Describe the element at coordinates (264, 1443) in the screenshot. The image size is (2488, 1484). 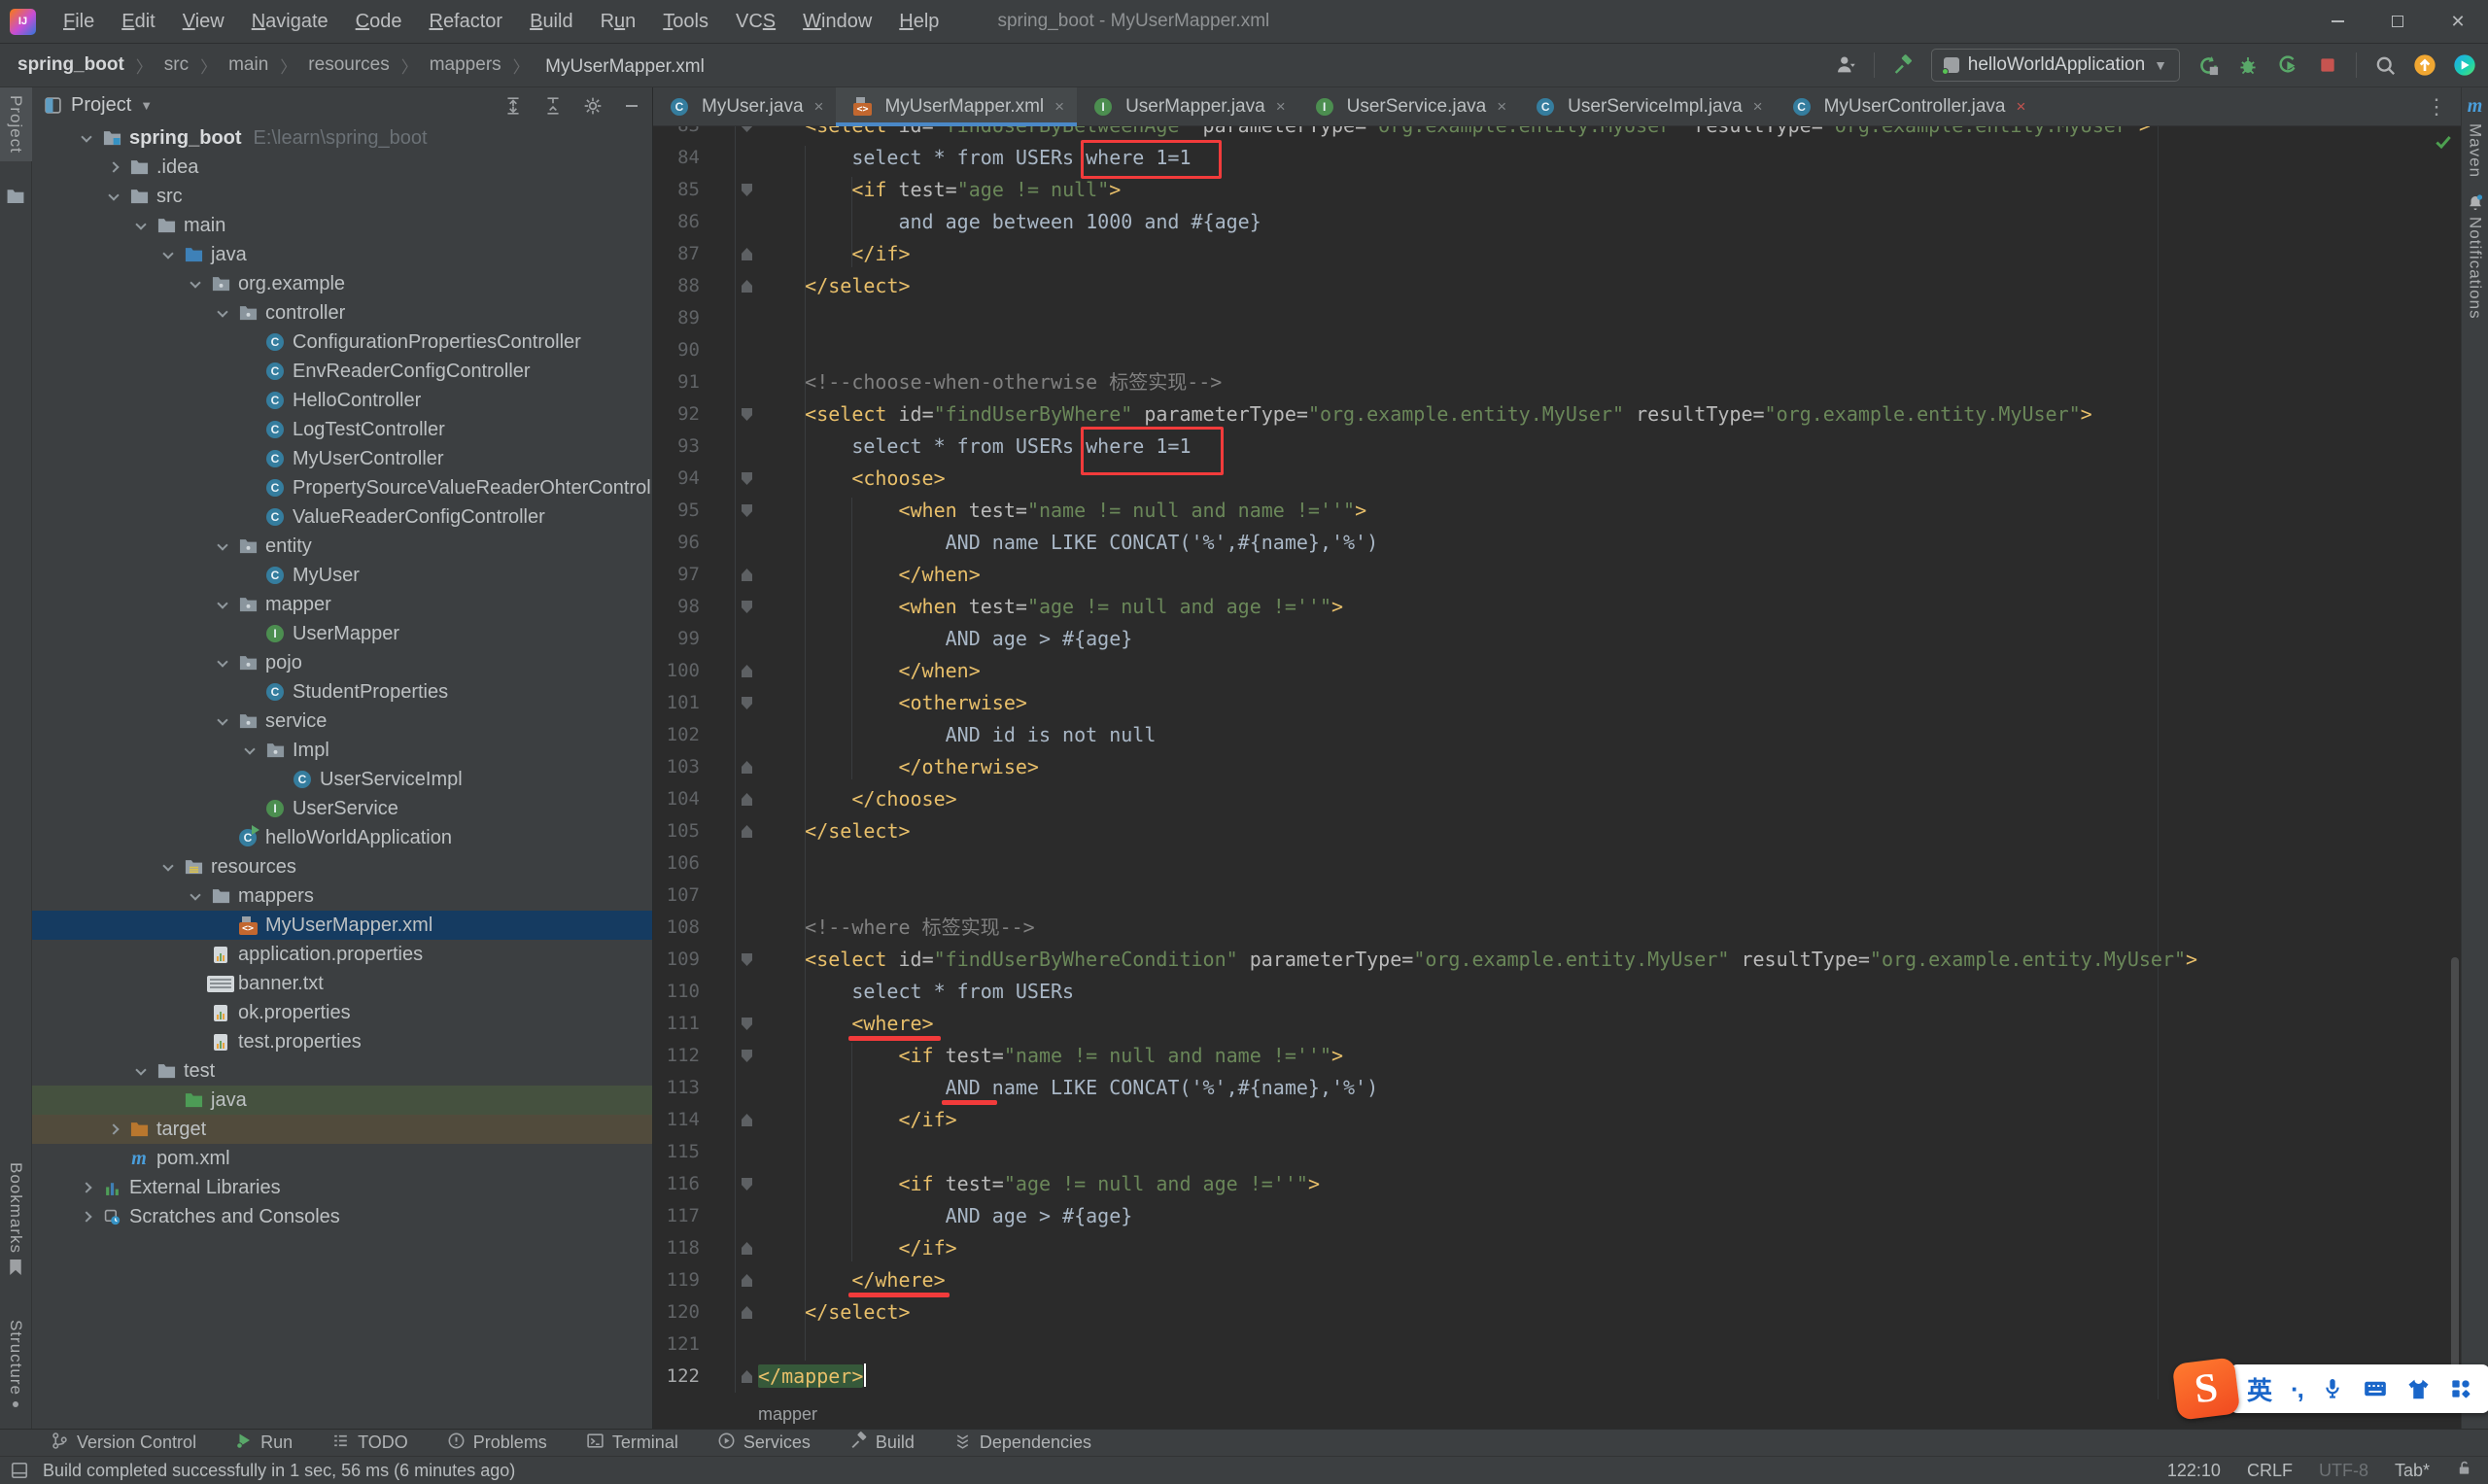
I see `toolwindow-button-run: Run` at that location.